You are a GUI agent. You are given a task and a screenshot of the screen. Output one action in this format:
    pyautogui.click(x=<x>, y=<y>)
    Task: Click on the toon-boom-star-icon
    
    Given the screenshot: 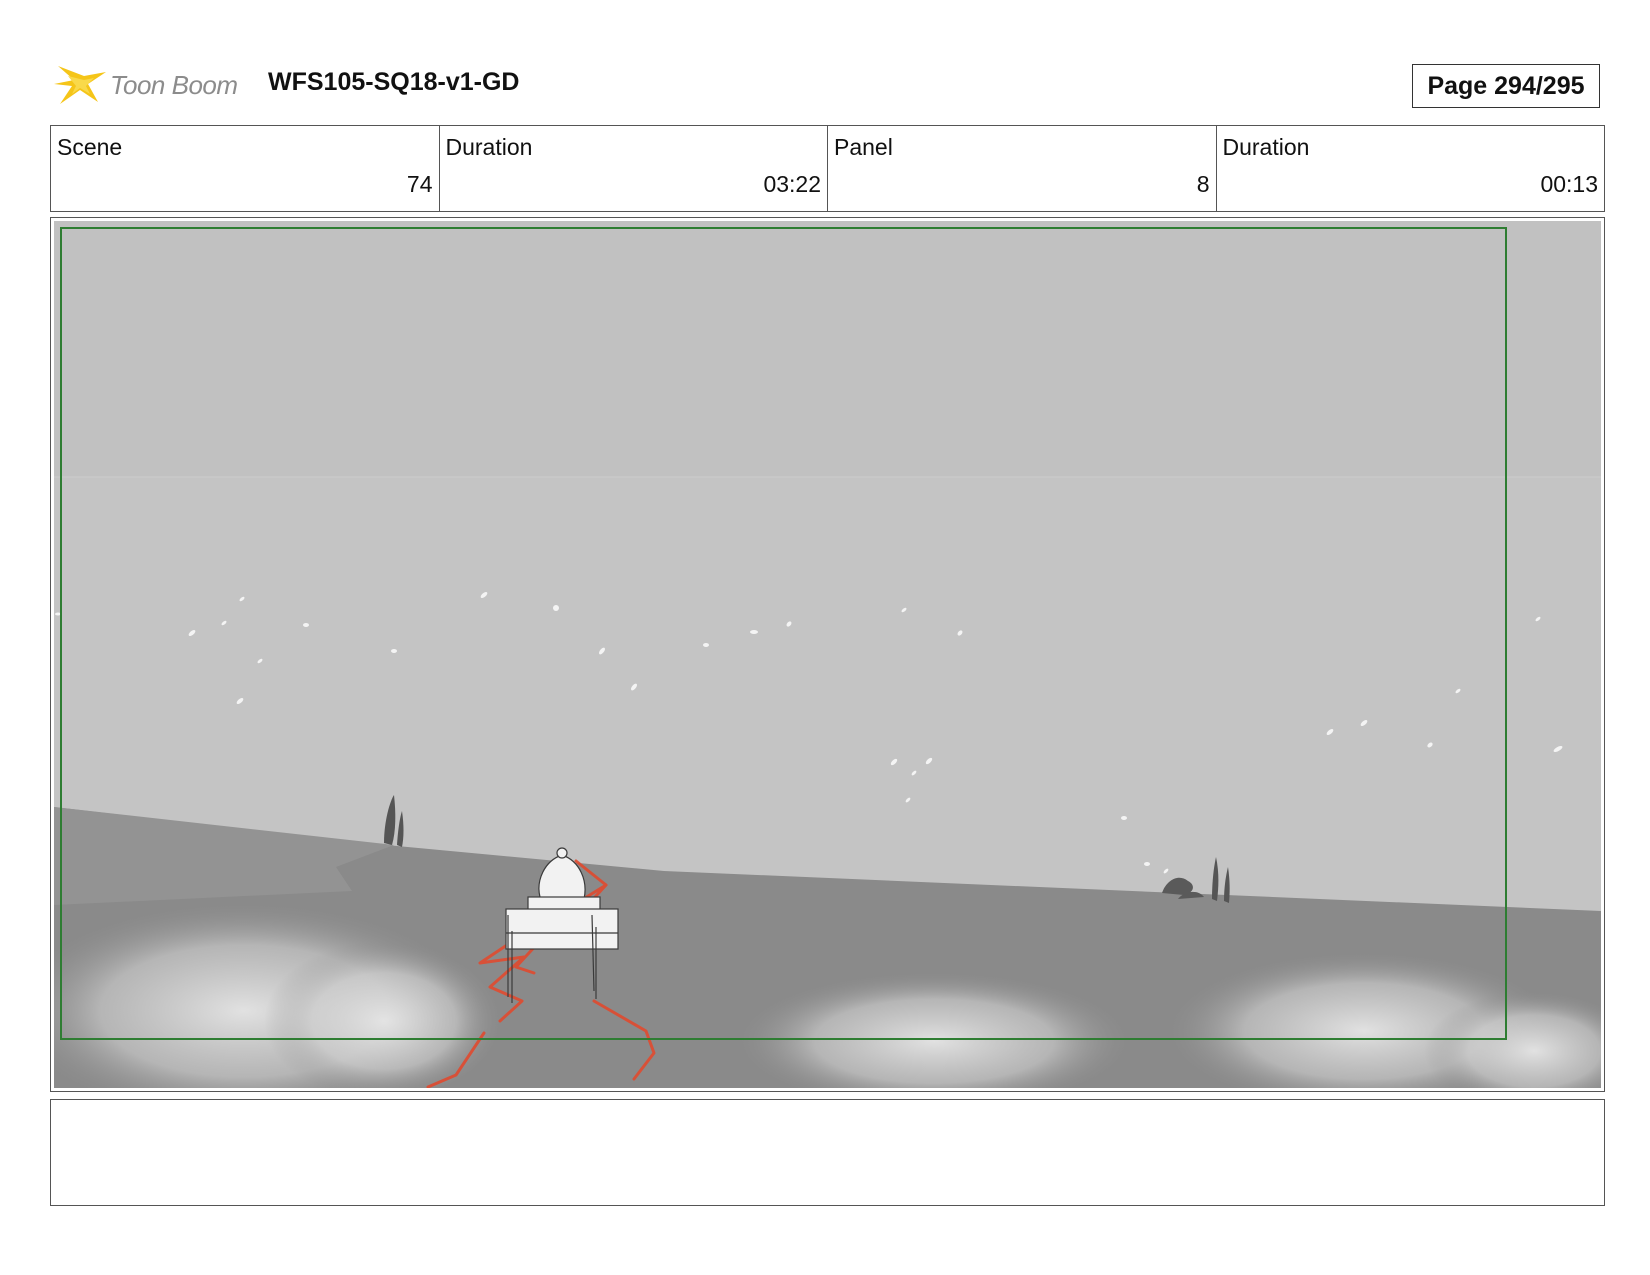 What is the action you would take?
    pyautogui.click(x=80, y=85)
    